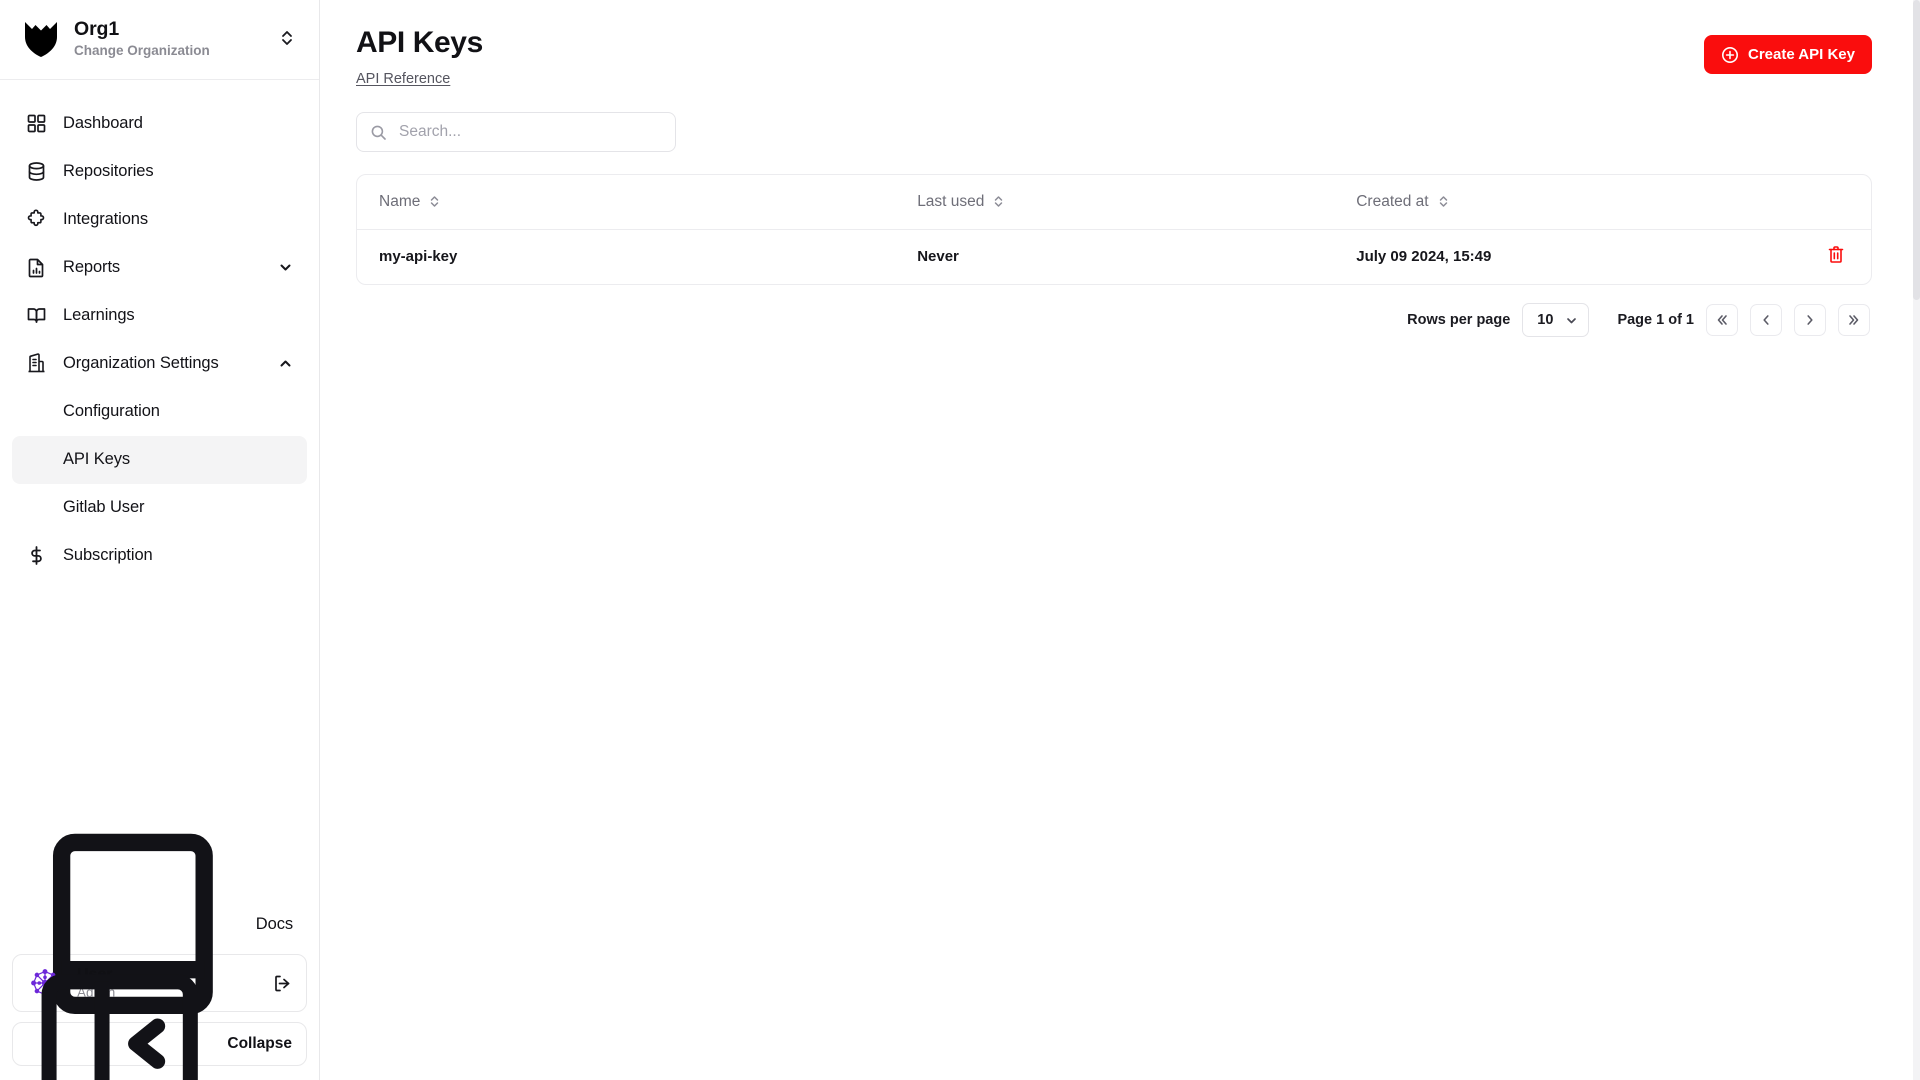  What do you see at coordinates (159, 556) in the screenshot?
I see `sidebar-item-subscription: Subscription` at bounding box center [159, 556].